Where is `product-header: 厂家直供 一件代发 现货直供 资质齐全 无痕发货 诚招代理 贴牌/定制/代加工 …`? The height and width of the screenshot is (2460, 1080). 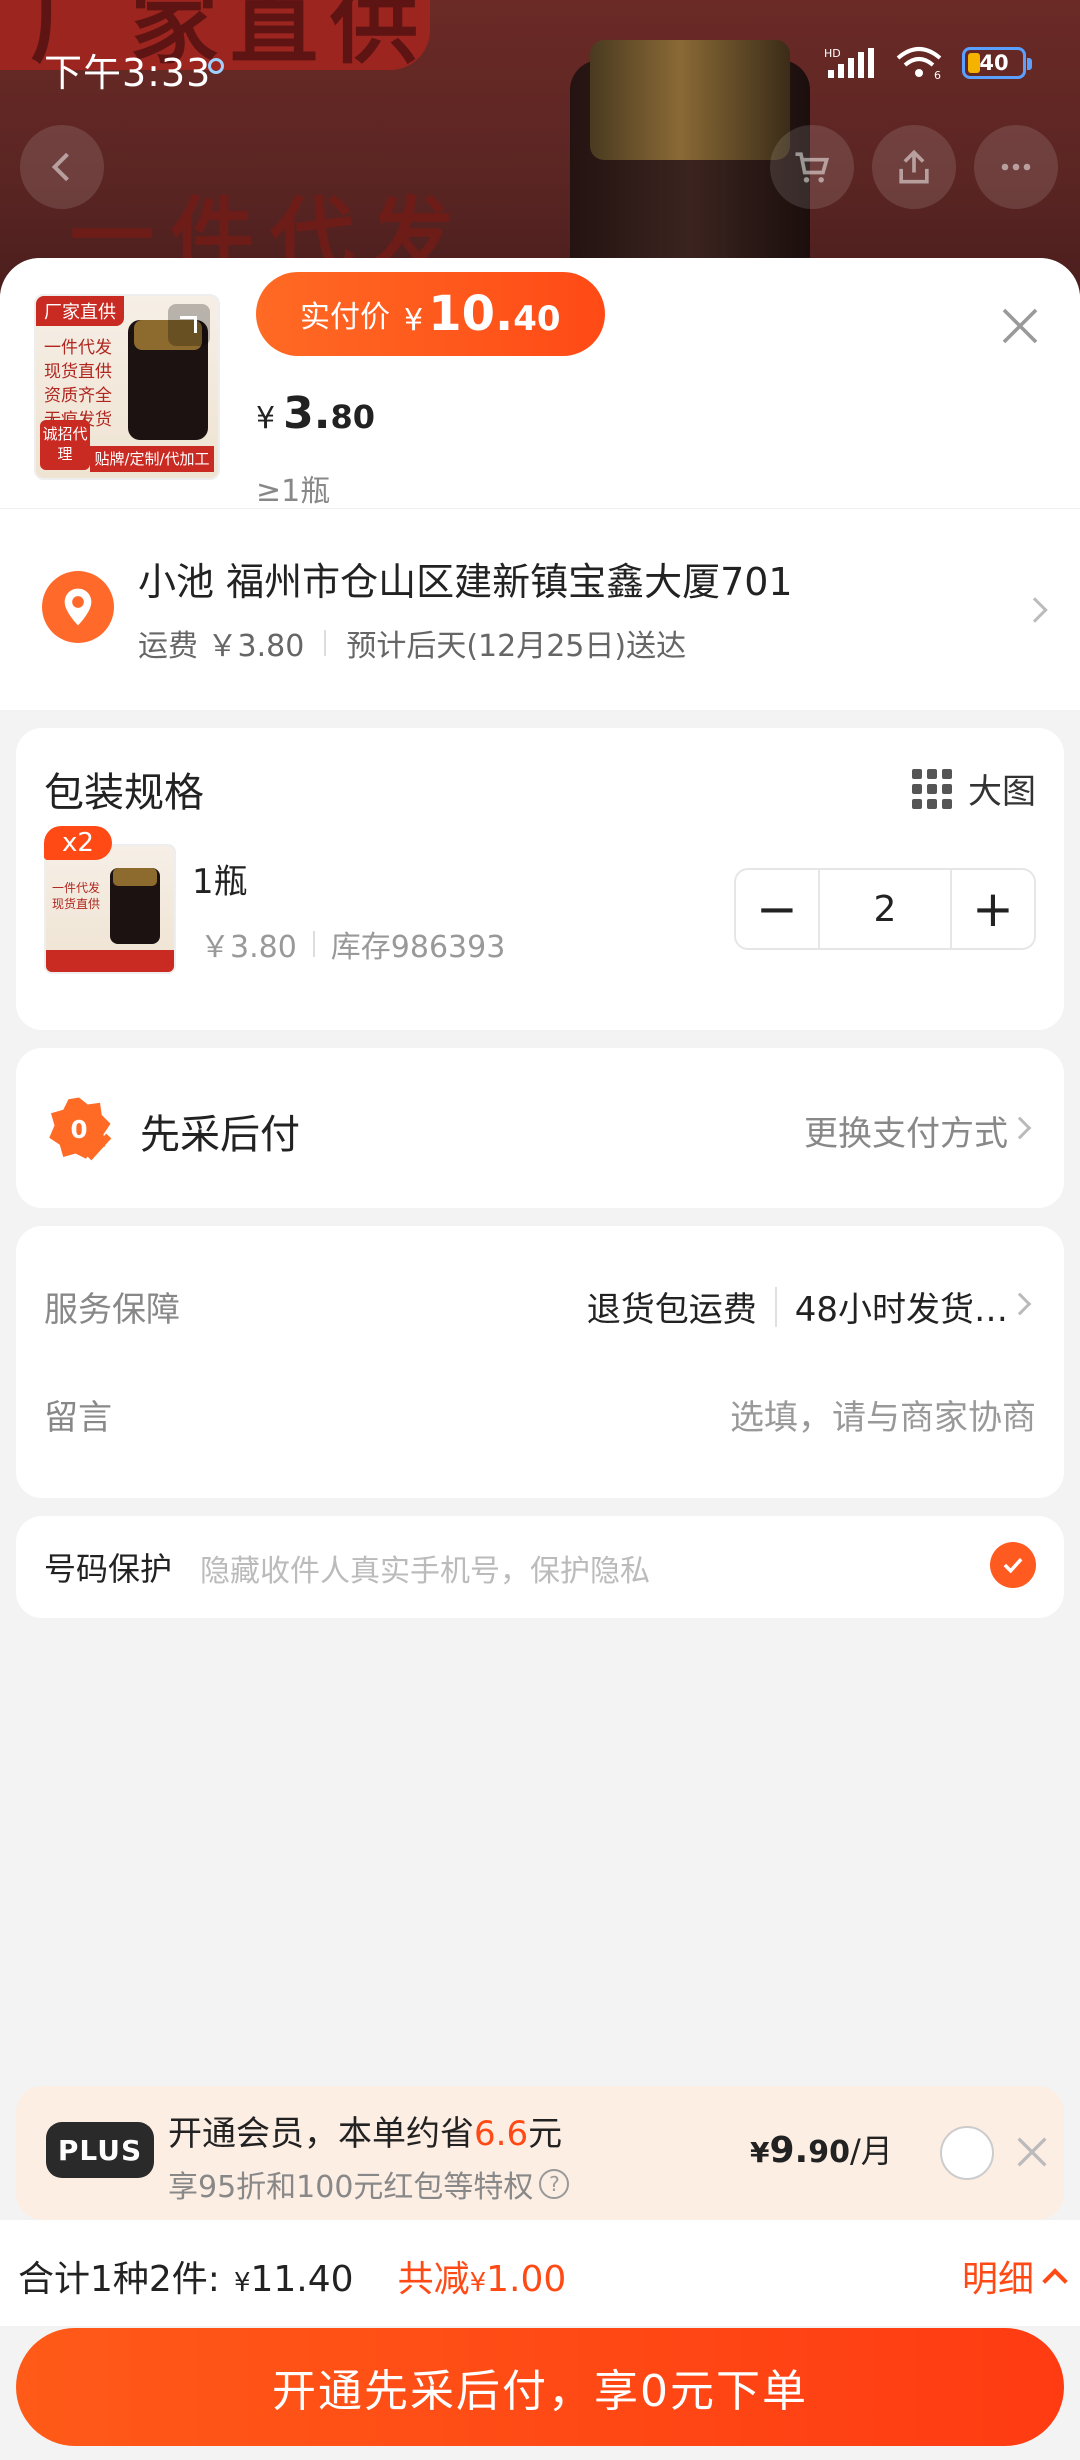 product-header: 厂家直供 一件代发 现货直供 资质齐全 无痕发货 诚招代理 贴牌/定制/代加工 … is located at coordinates (540, 383).